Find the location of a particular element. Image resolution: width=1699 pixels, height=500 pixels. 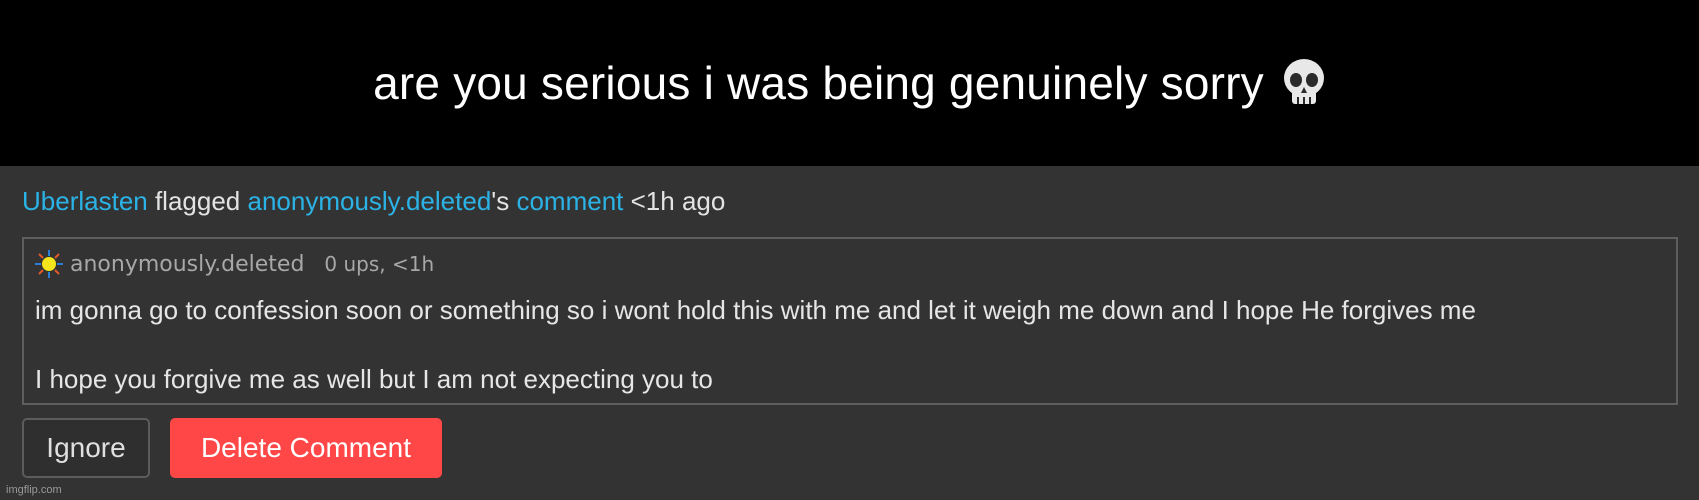

target-user-link: anonymously.deleted is located at coordinates (369, 201).